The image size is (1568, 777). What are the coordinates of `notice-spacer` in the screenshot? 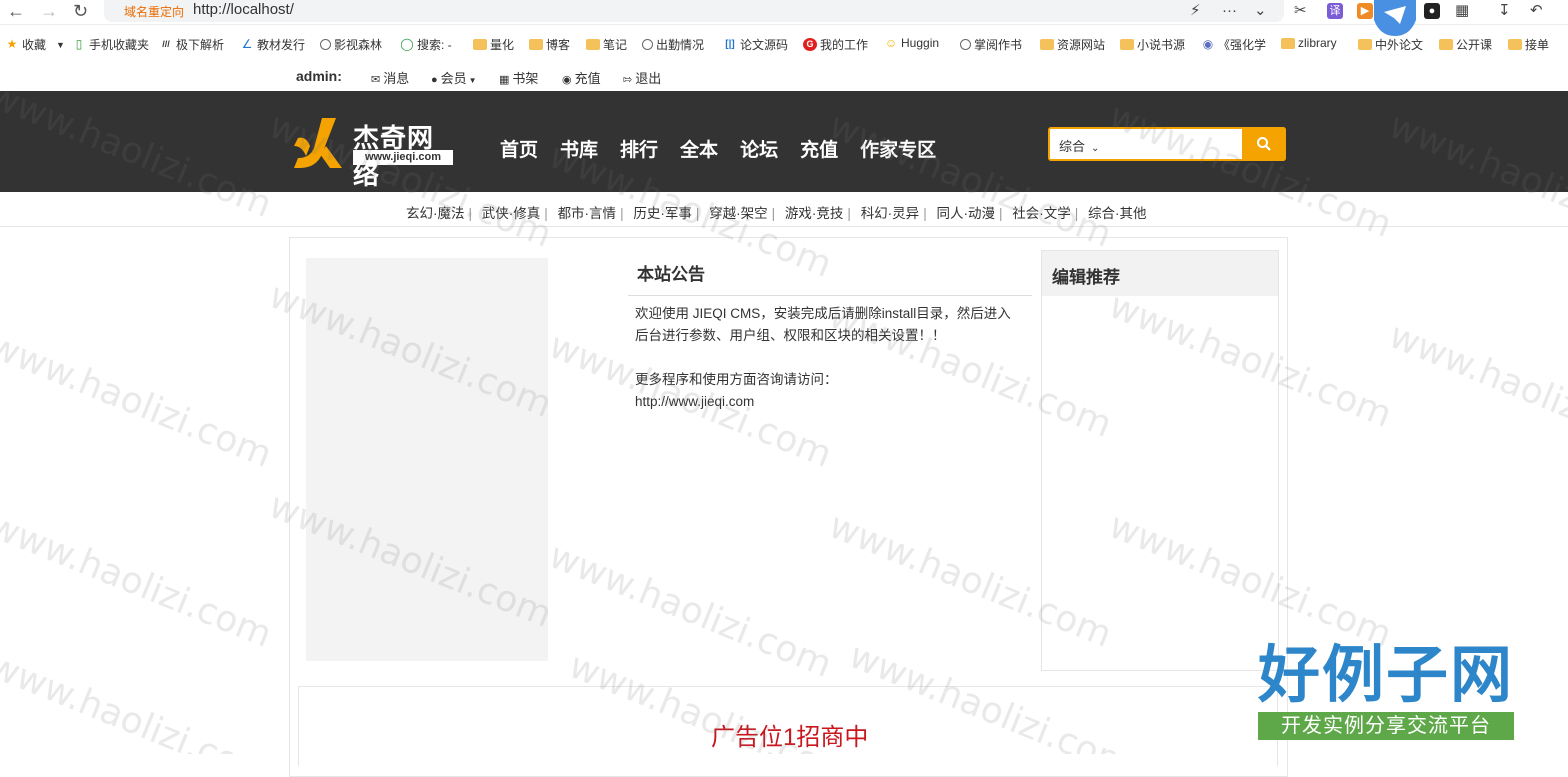 It's located at (827, 358).